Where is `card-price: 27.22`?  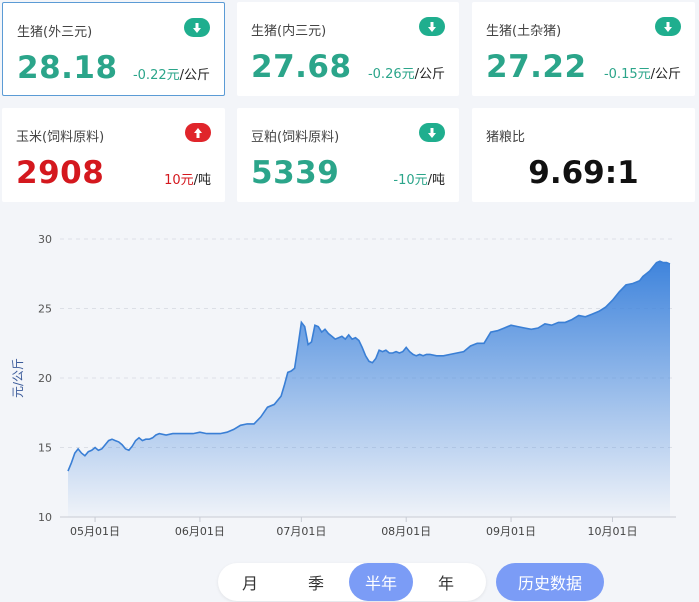
card-price: 27.22 is located at coordinates (536, 67).